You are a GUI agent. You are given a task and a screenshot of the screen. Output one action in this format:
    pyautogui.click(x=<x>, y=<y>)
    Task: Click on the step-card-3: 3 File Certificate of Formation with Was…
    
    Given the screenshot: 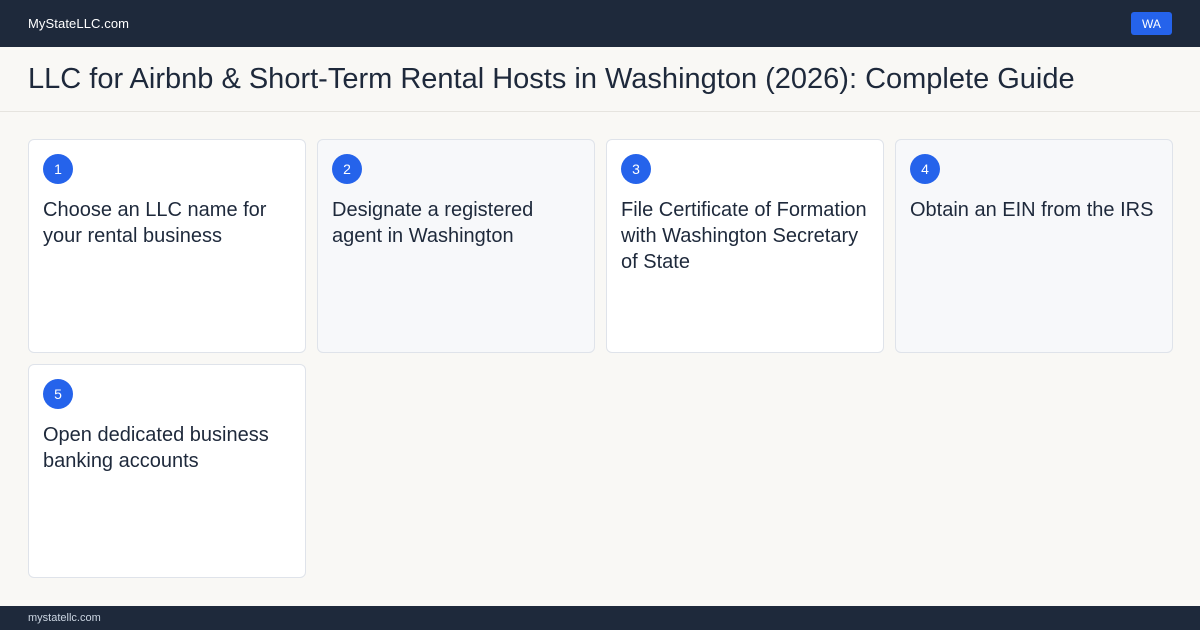 What is the action you would take?
    pyautogui.click(x=745, y=246)
    